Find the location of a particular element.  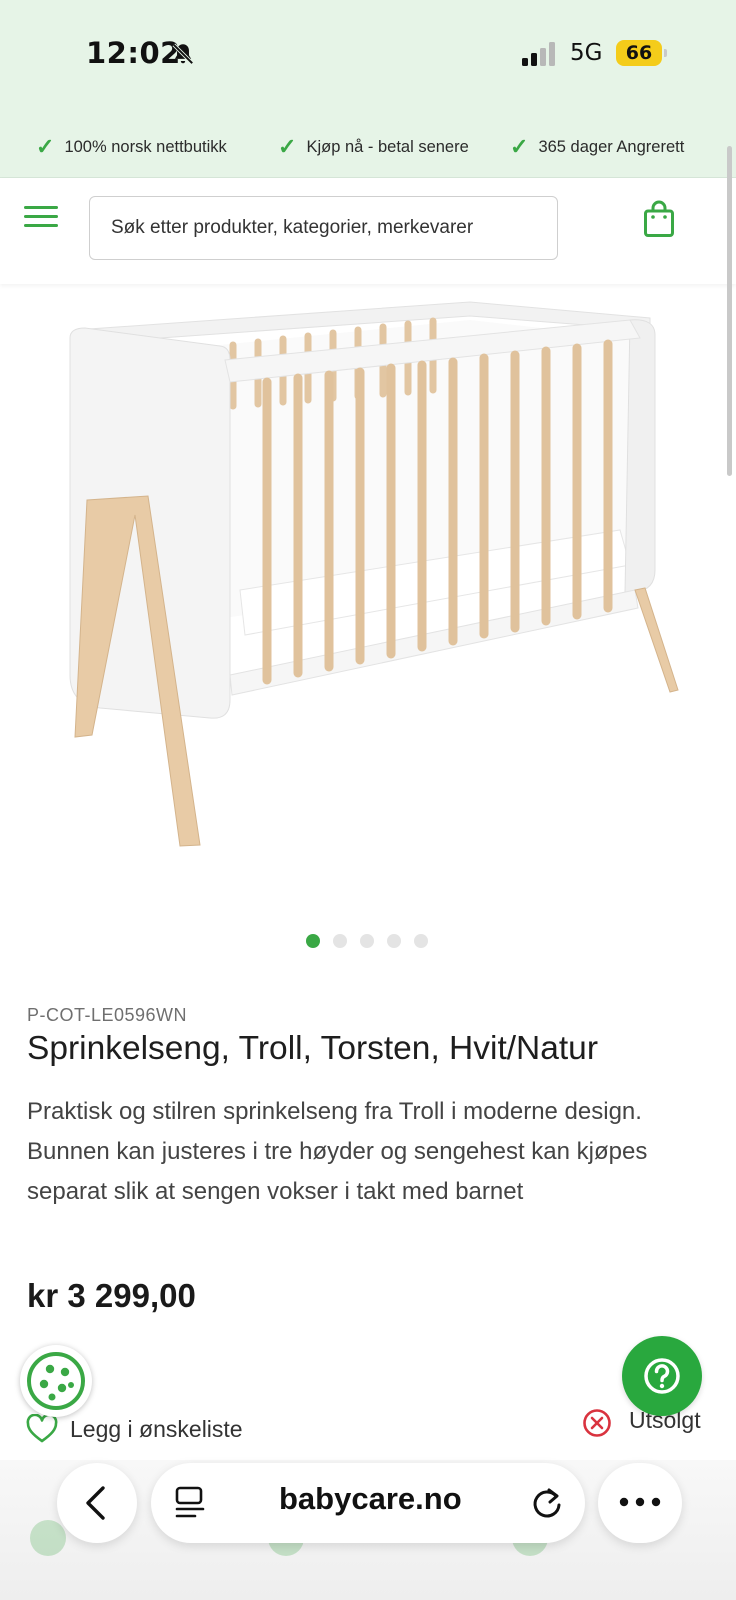

browser-more-button is located at coordinates (640, 1503).